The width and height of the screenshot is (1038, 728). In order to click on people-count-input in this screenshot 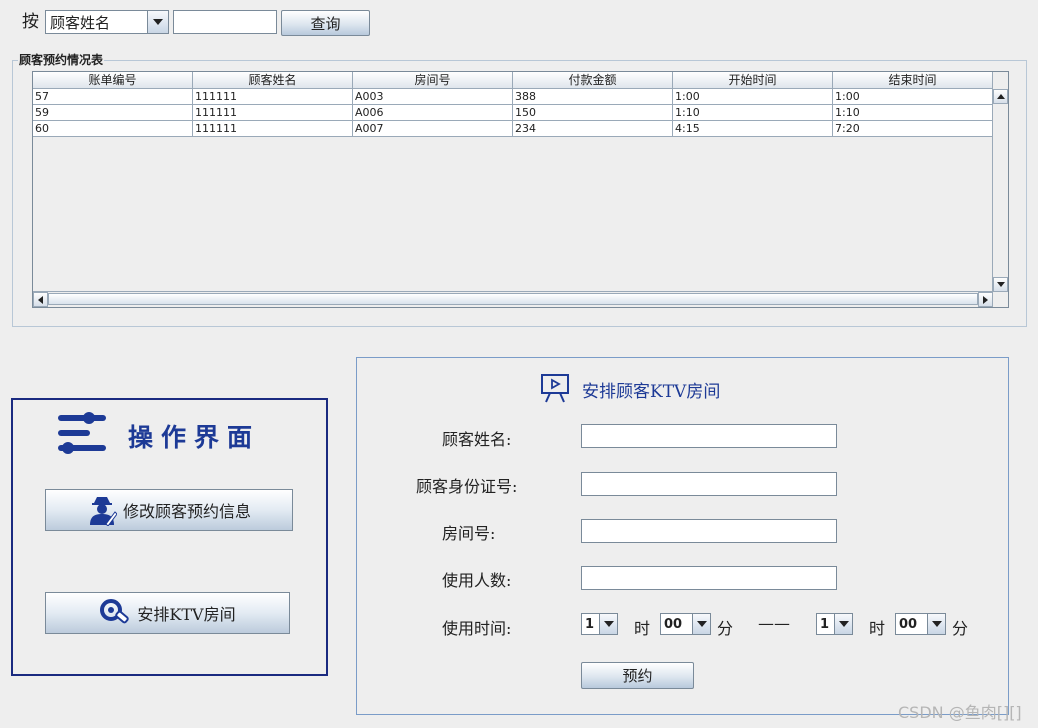, I will do `click(709, 578)`.